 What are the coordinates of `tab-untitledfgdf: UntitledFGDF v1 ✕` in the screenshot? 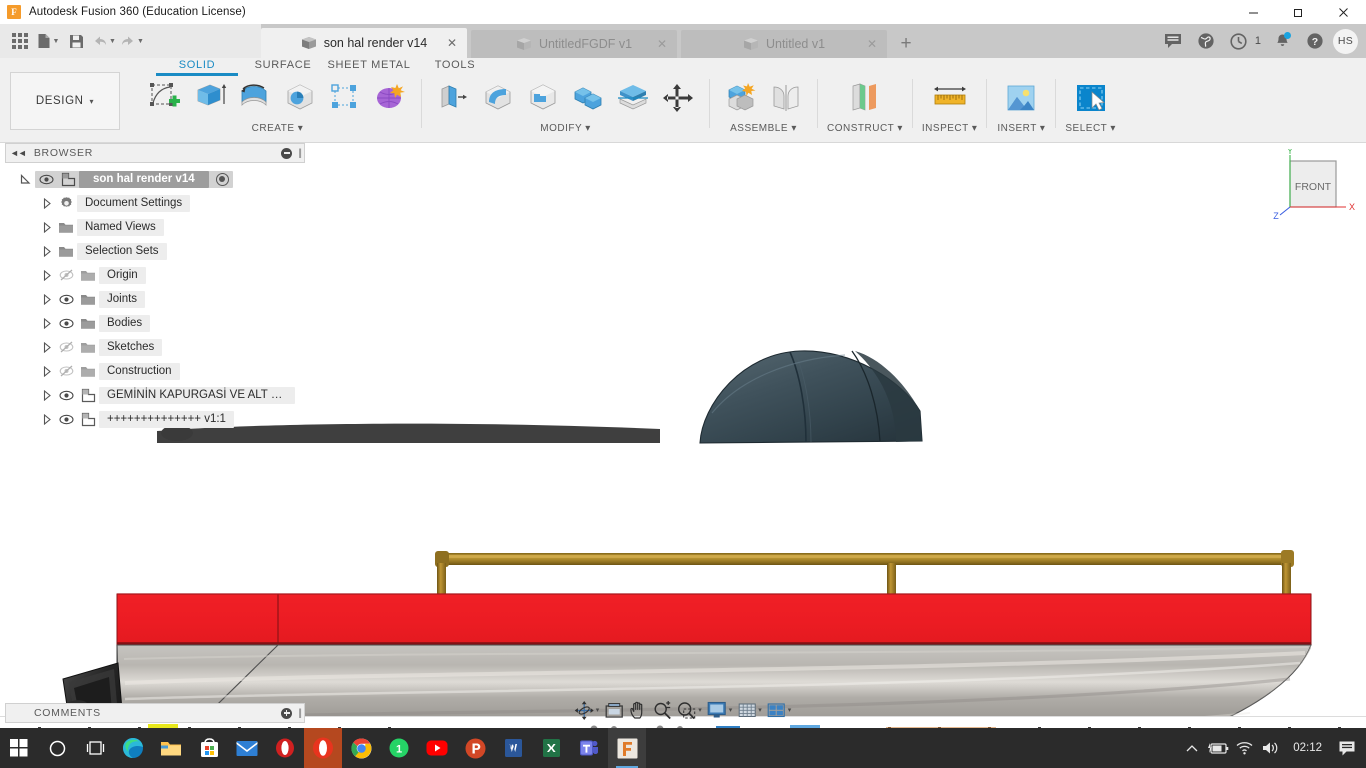 It's located at (574, 44).